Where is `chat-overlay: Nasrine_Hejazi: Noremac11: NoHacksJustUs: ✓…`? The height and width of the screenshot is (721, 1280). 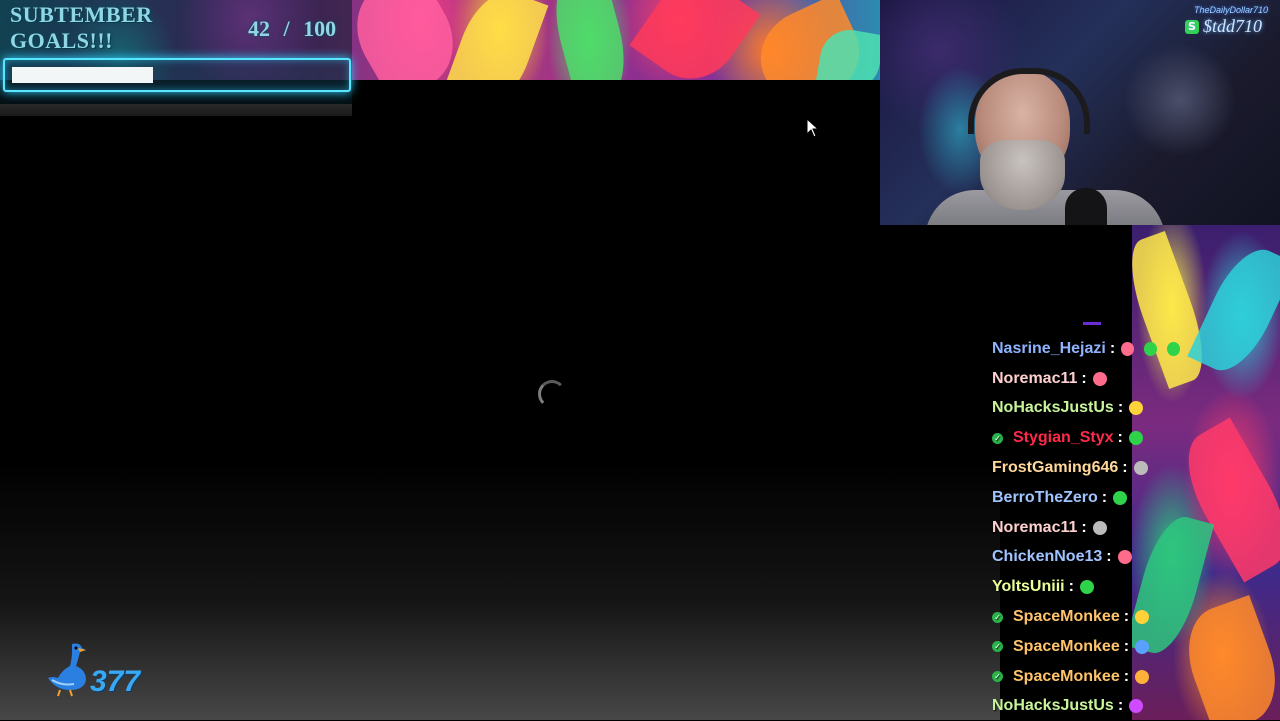
chat-overlay: Nasrine_Hejazi: Noremac11: NoHacksJustUs: ✓… is located at coordinates (1090, 527).